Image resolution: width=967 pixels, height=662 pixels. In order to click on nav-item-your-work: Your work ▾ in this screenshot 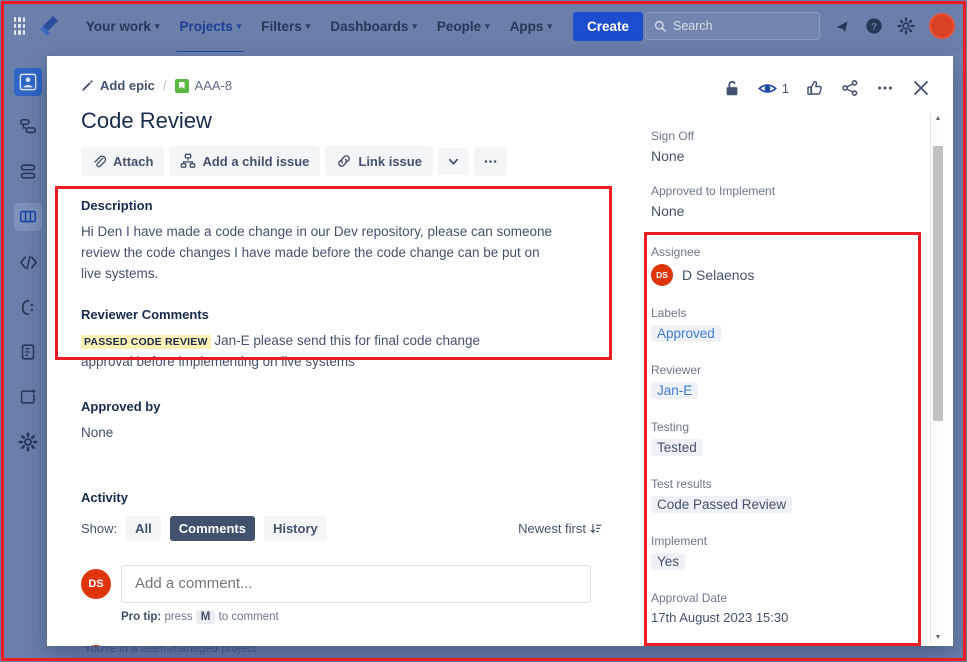, I will do `click(123, 26)`.